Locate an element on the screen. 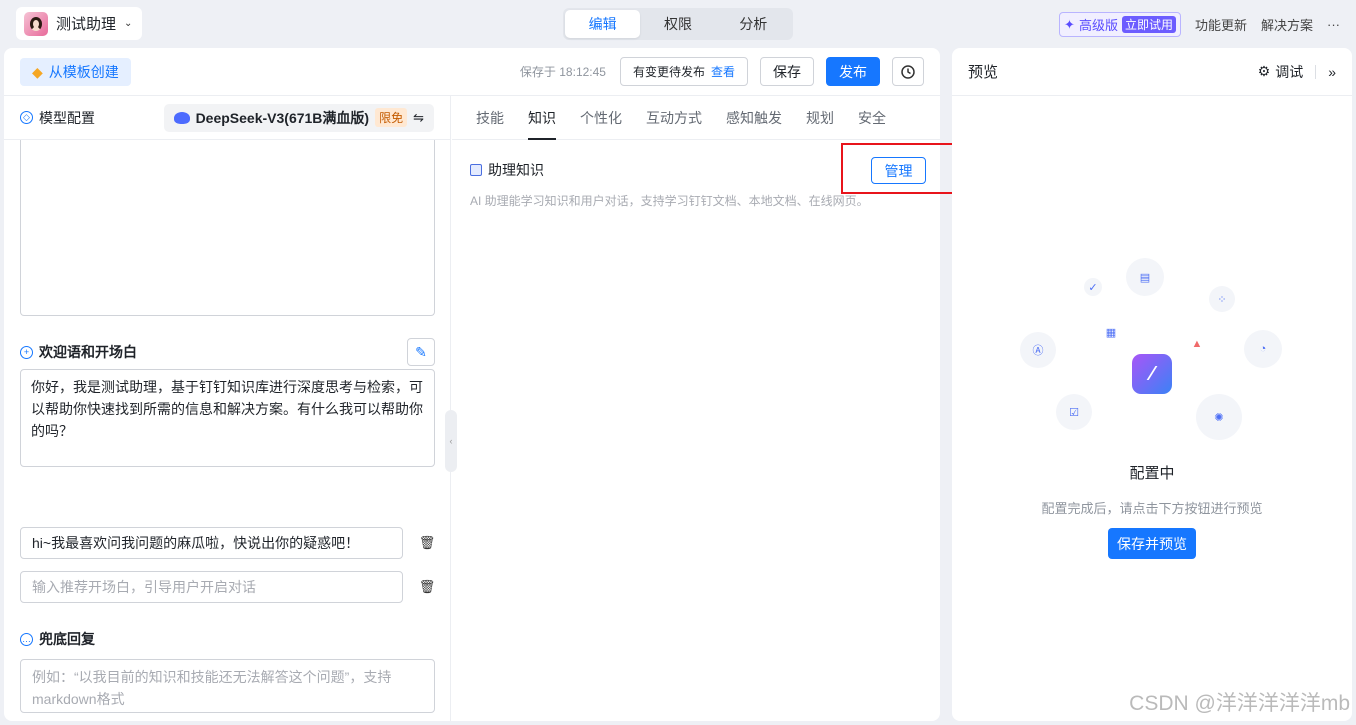 This screenshot has height=725, width=1356. tab-interaction: 互动方式 is located at coordinates (674, 118).